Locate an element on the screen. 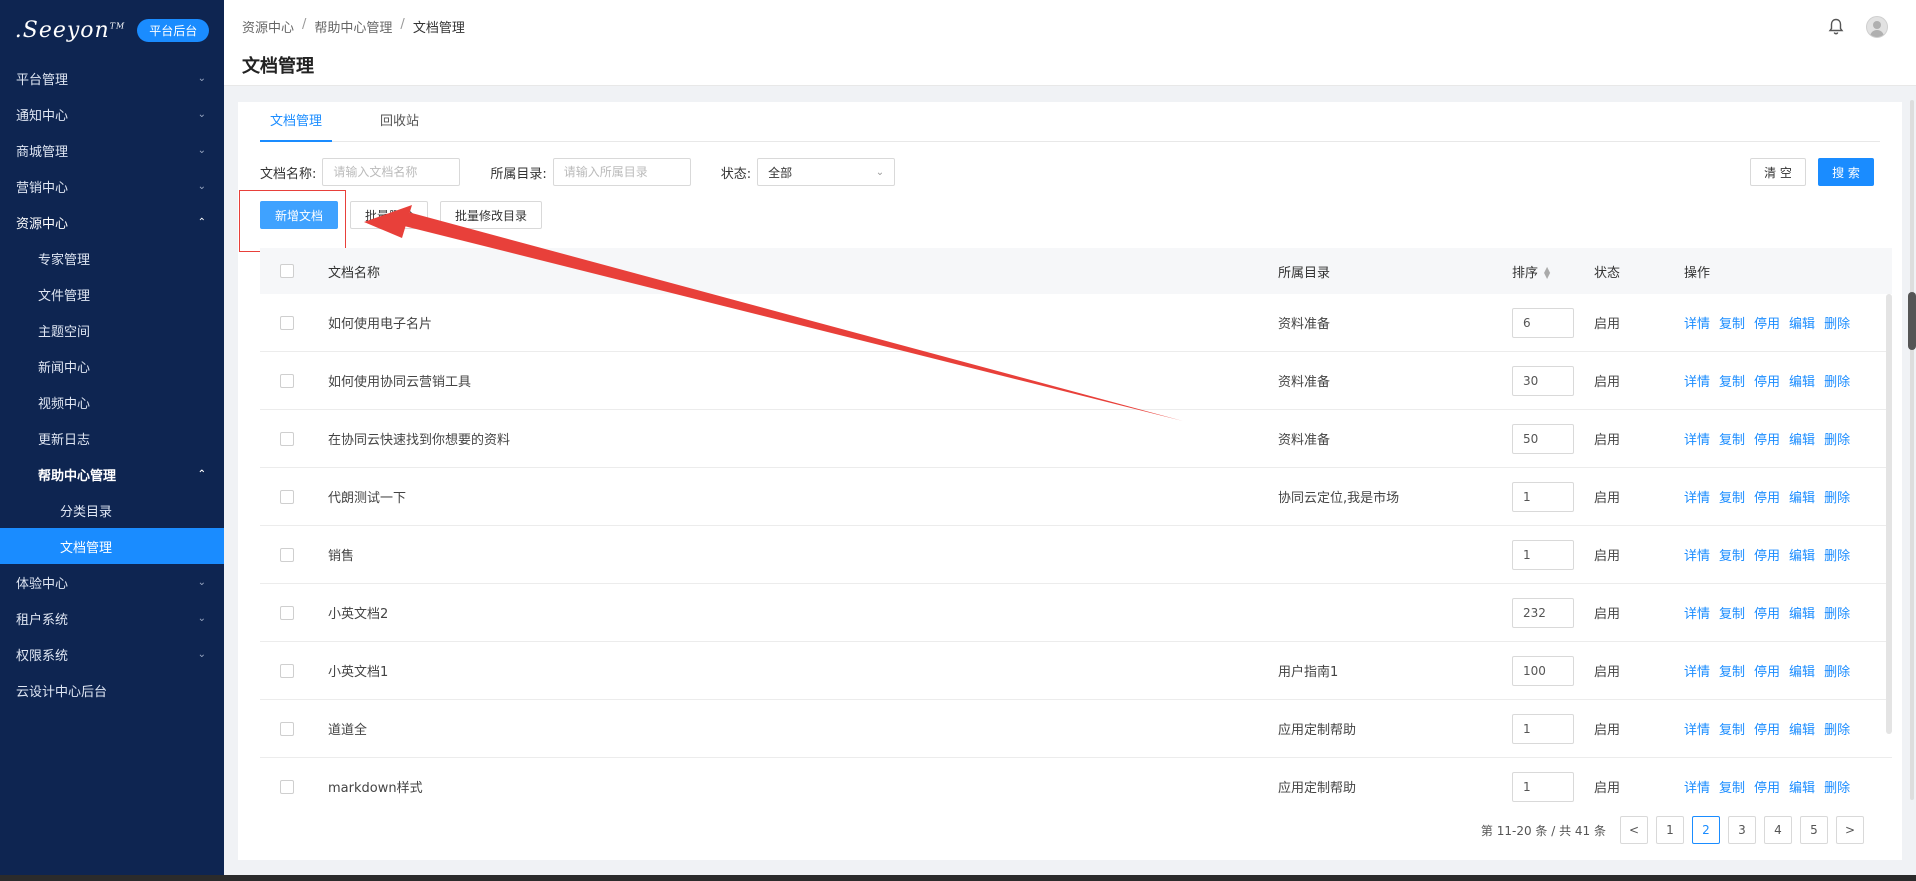  tab-doc-manage: 文档管理 is located at coordinates (296, 122).